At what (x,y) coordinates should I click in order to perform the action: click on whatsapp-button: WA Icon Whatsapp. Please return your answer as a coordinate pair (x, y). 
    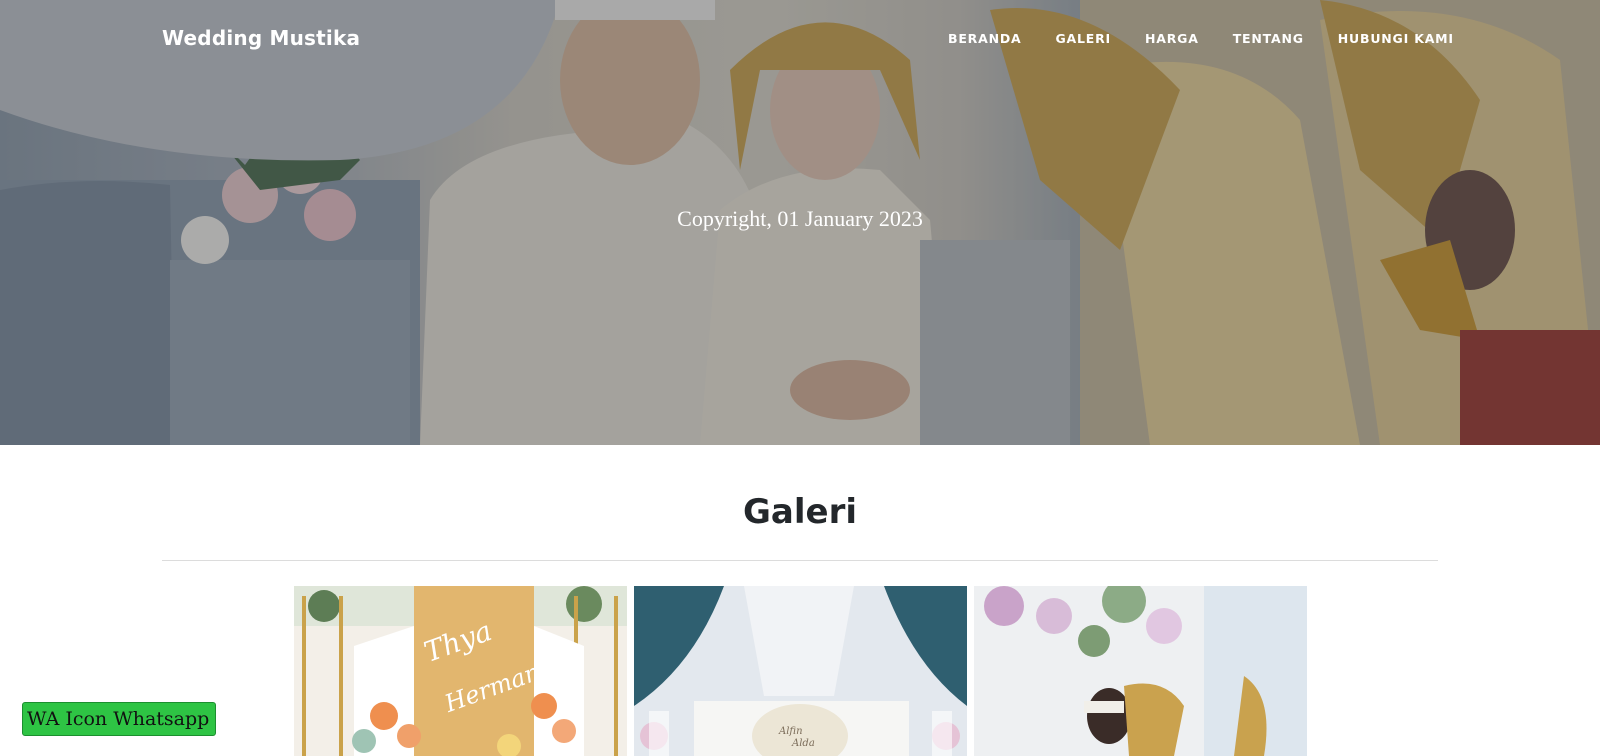
    Looking at the image, I should click on (119, 719).